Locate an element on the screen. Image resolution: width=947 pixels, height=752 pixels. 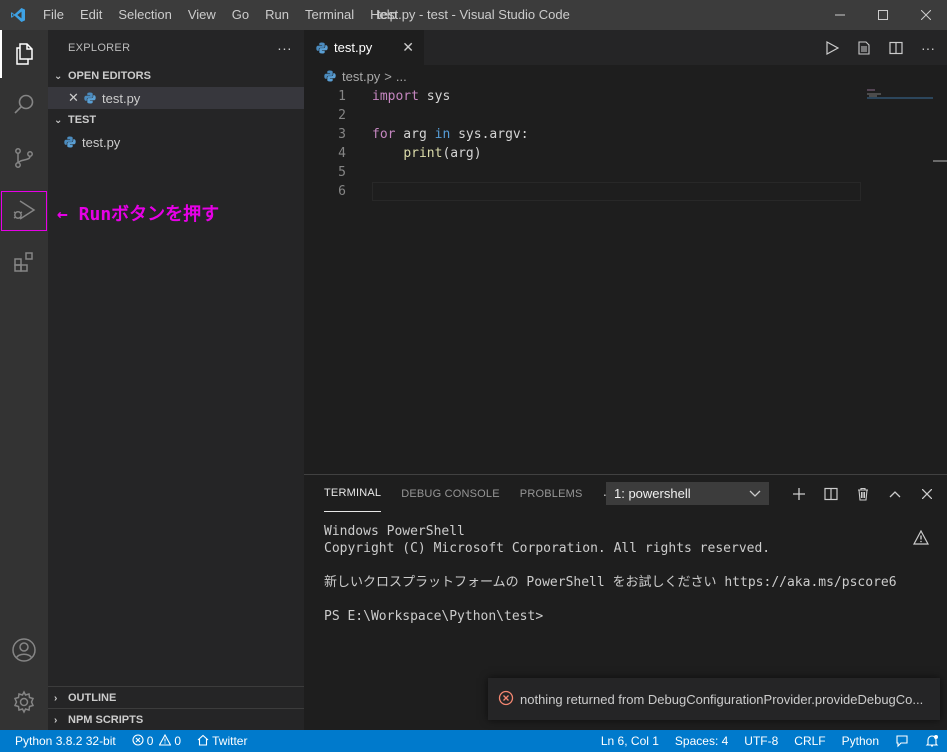
file-tree-filename: test.py is located at coordinates (101, 142).